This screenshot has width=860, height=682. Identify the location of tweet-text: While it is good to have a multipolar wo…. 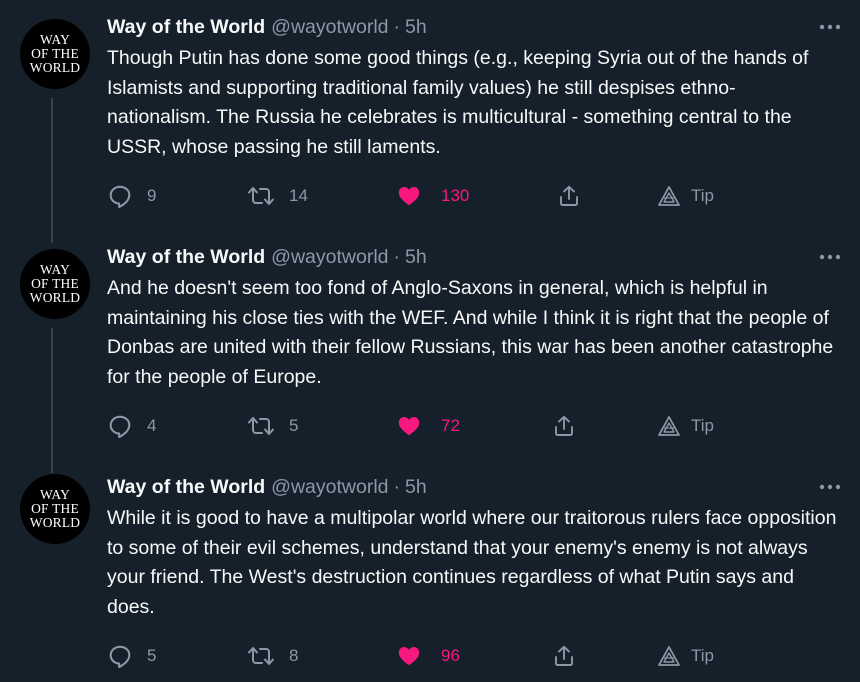
(472, 562).